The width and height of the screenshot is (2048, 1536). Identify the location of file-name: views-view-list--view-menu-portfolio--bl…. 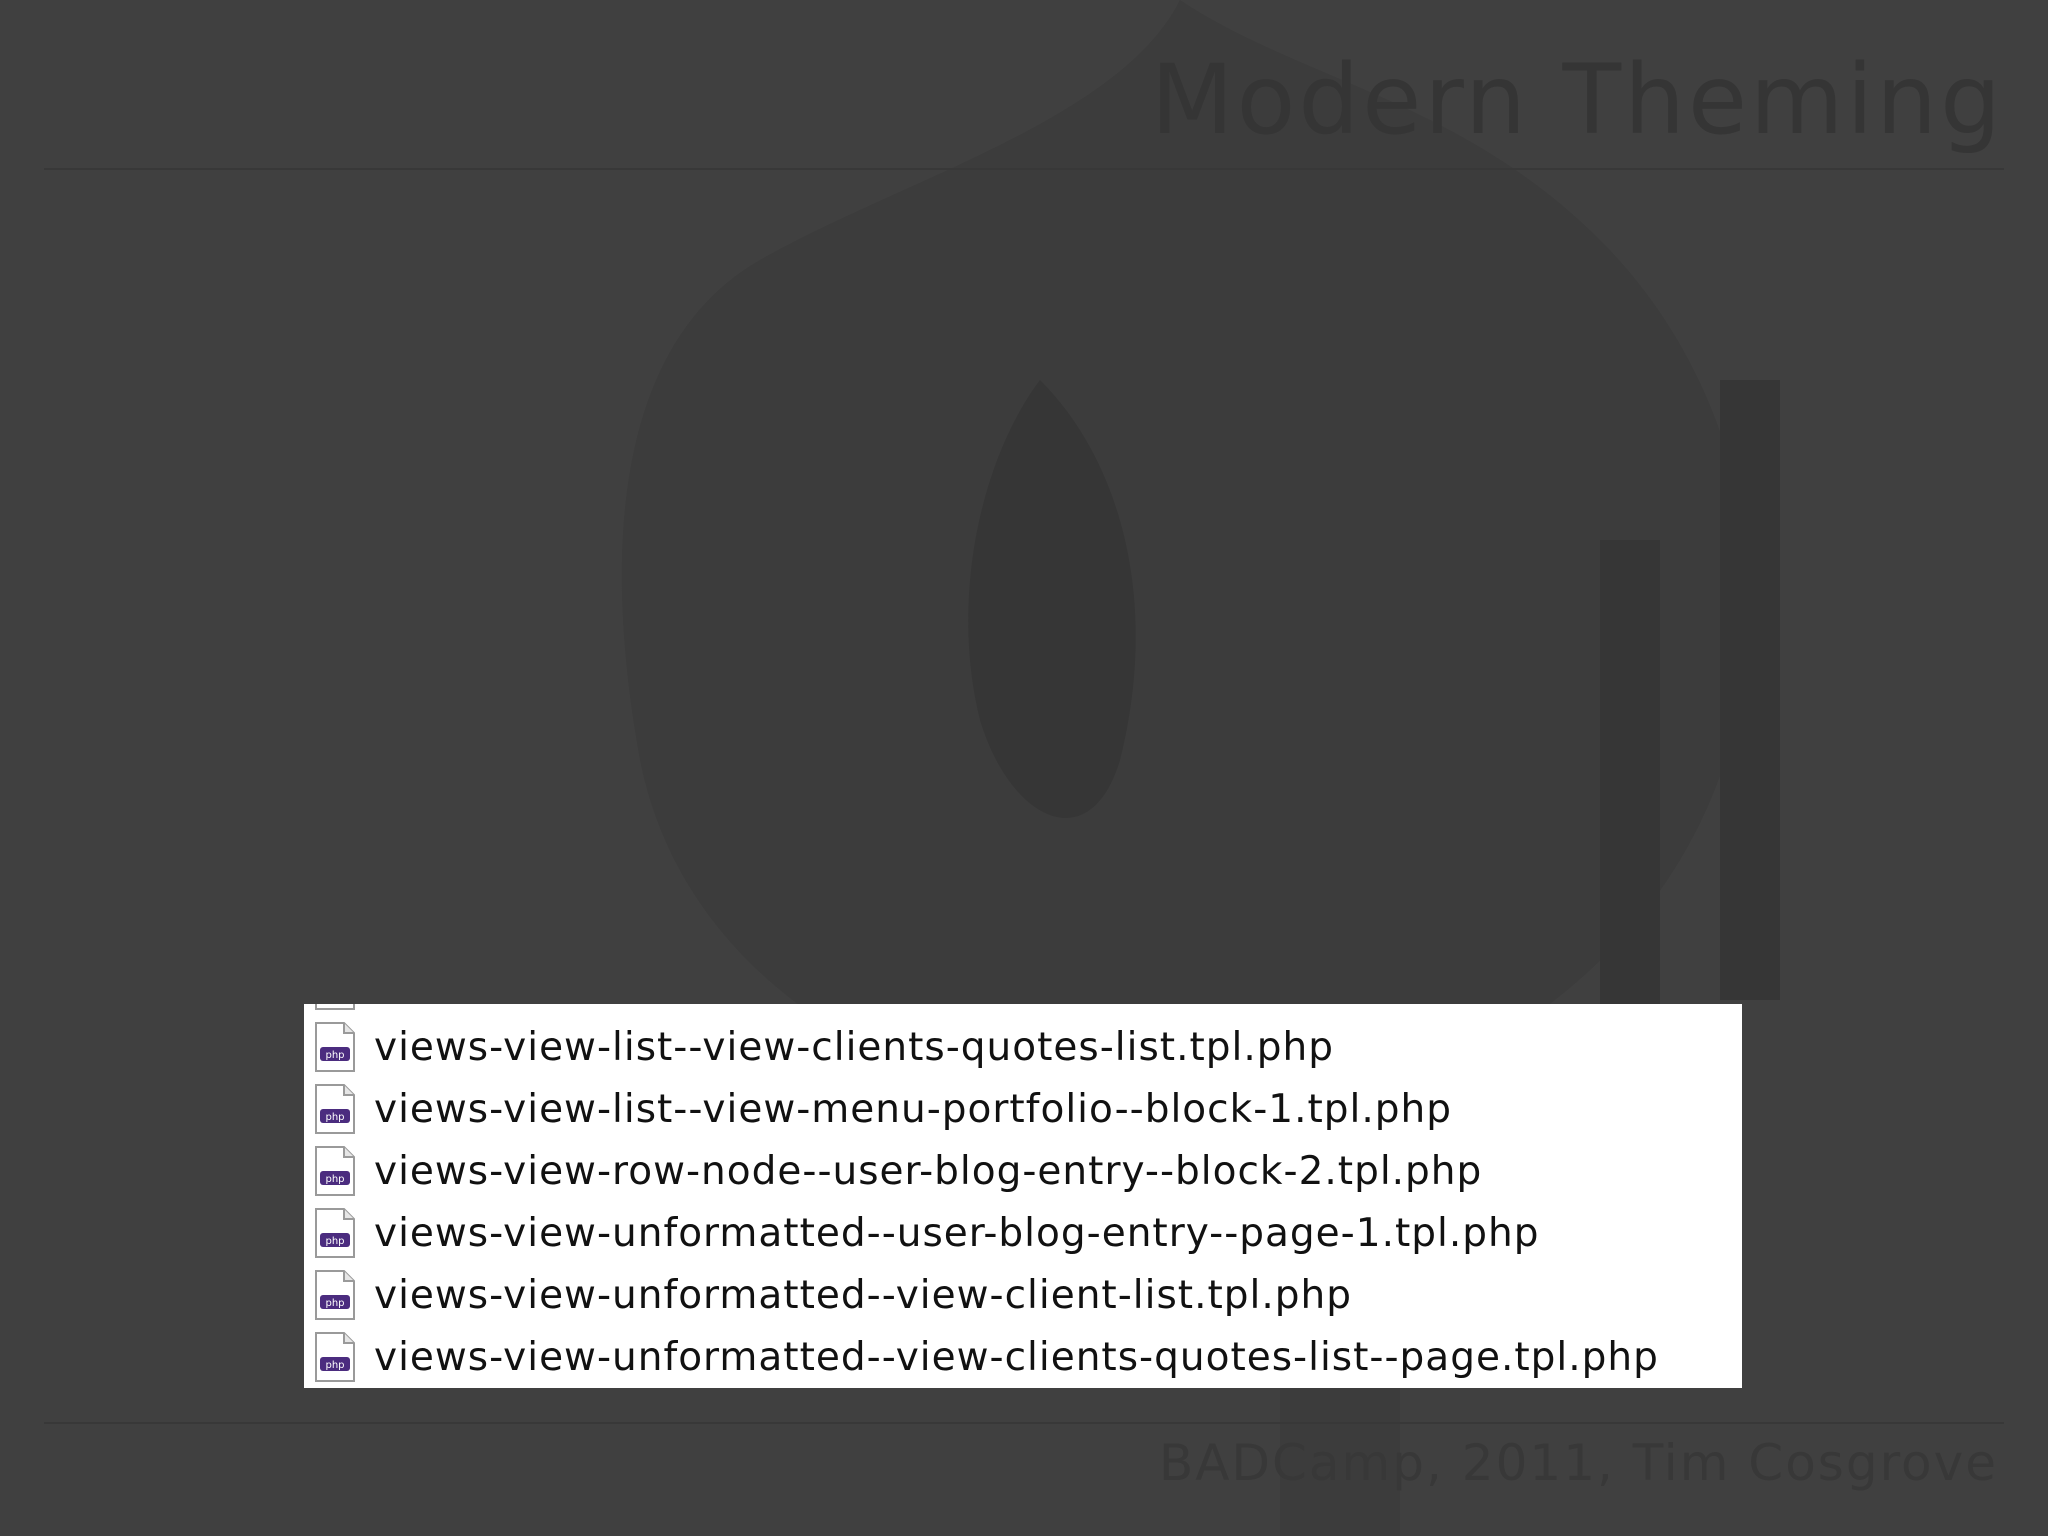
(913, 1109).